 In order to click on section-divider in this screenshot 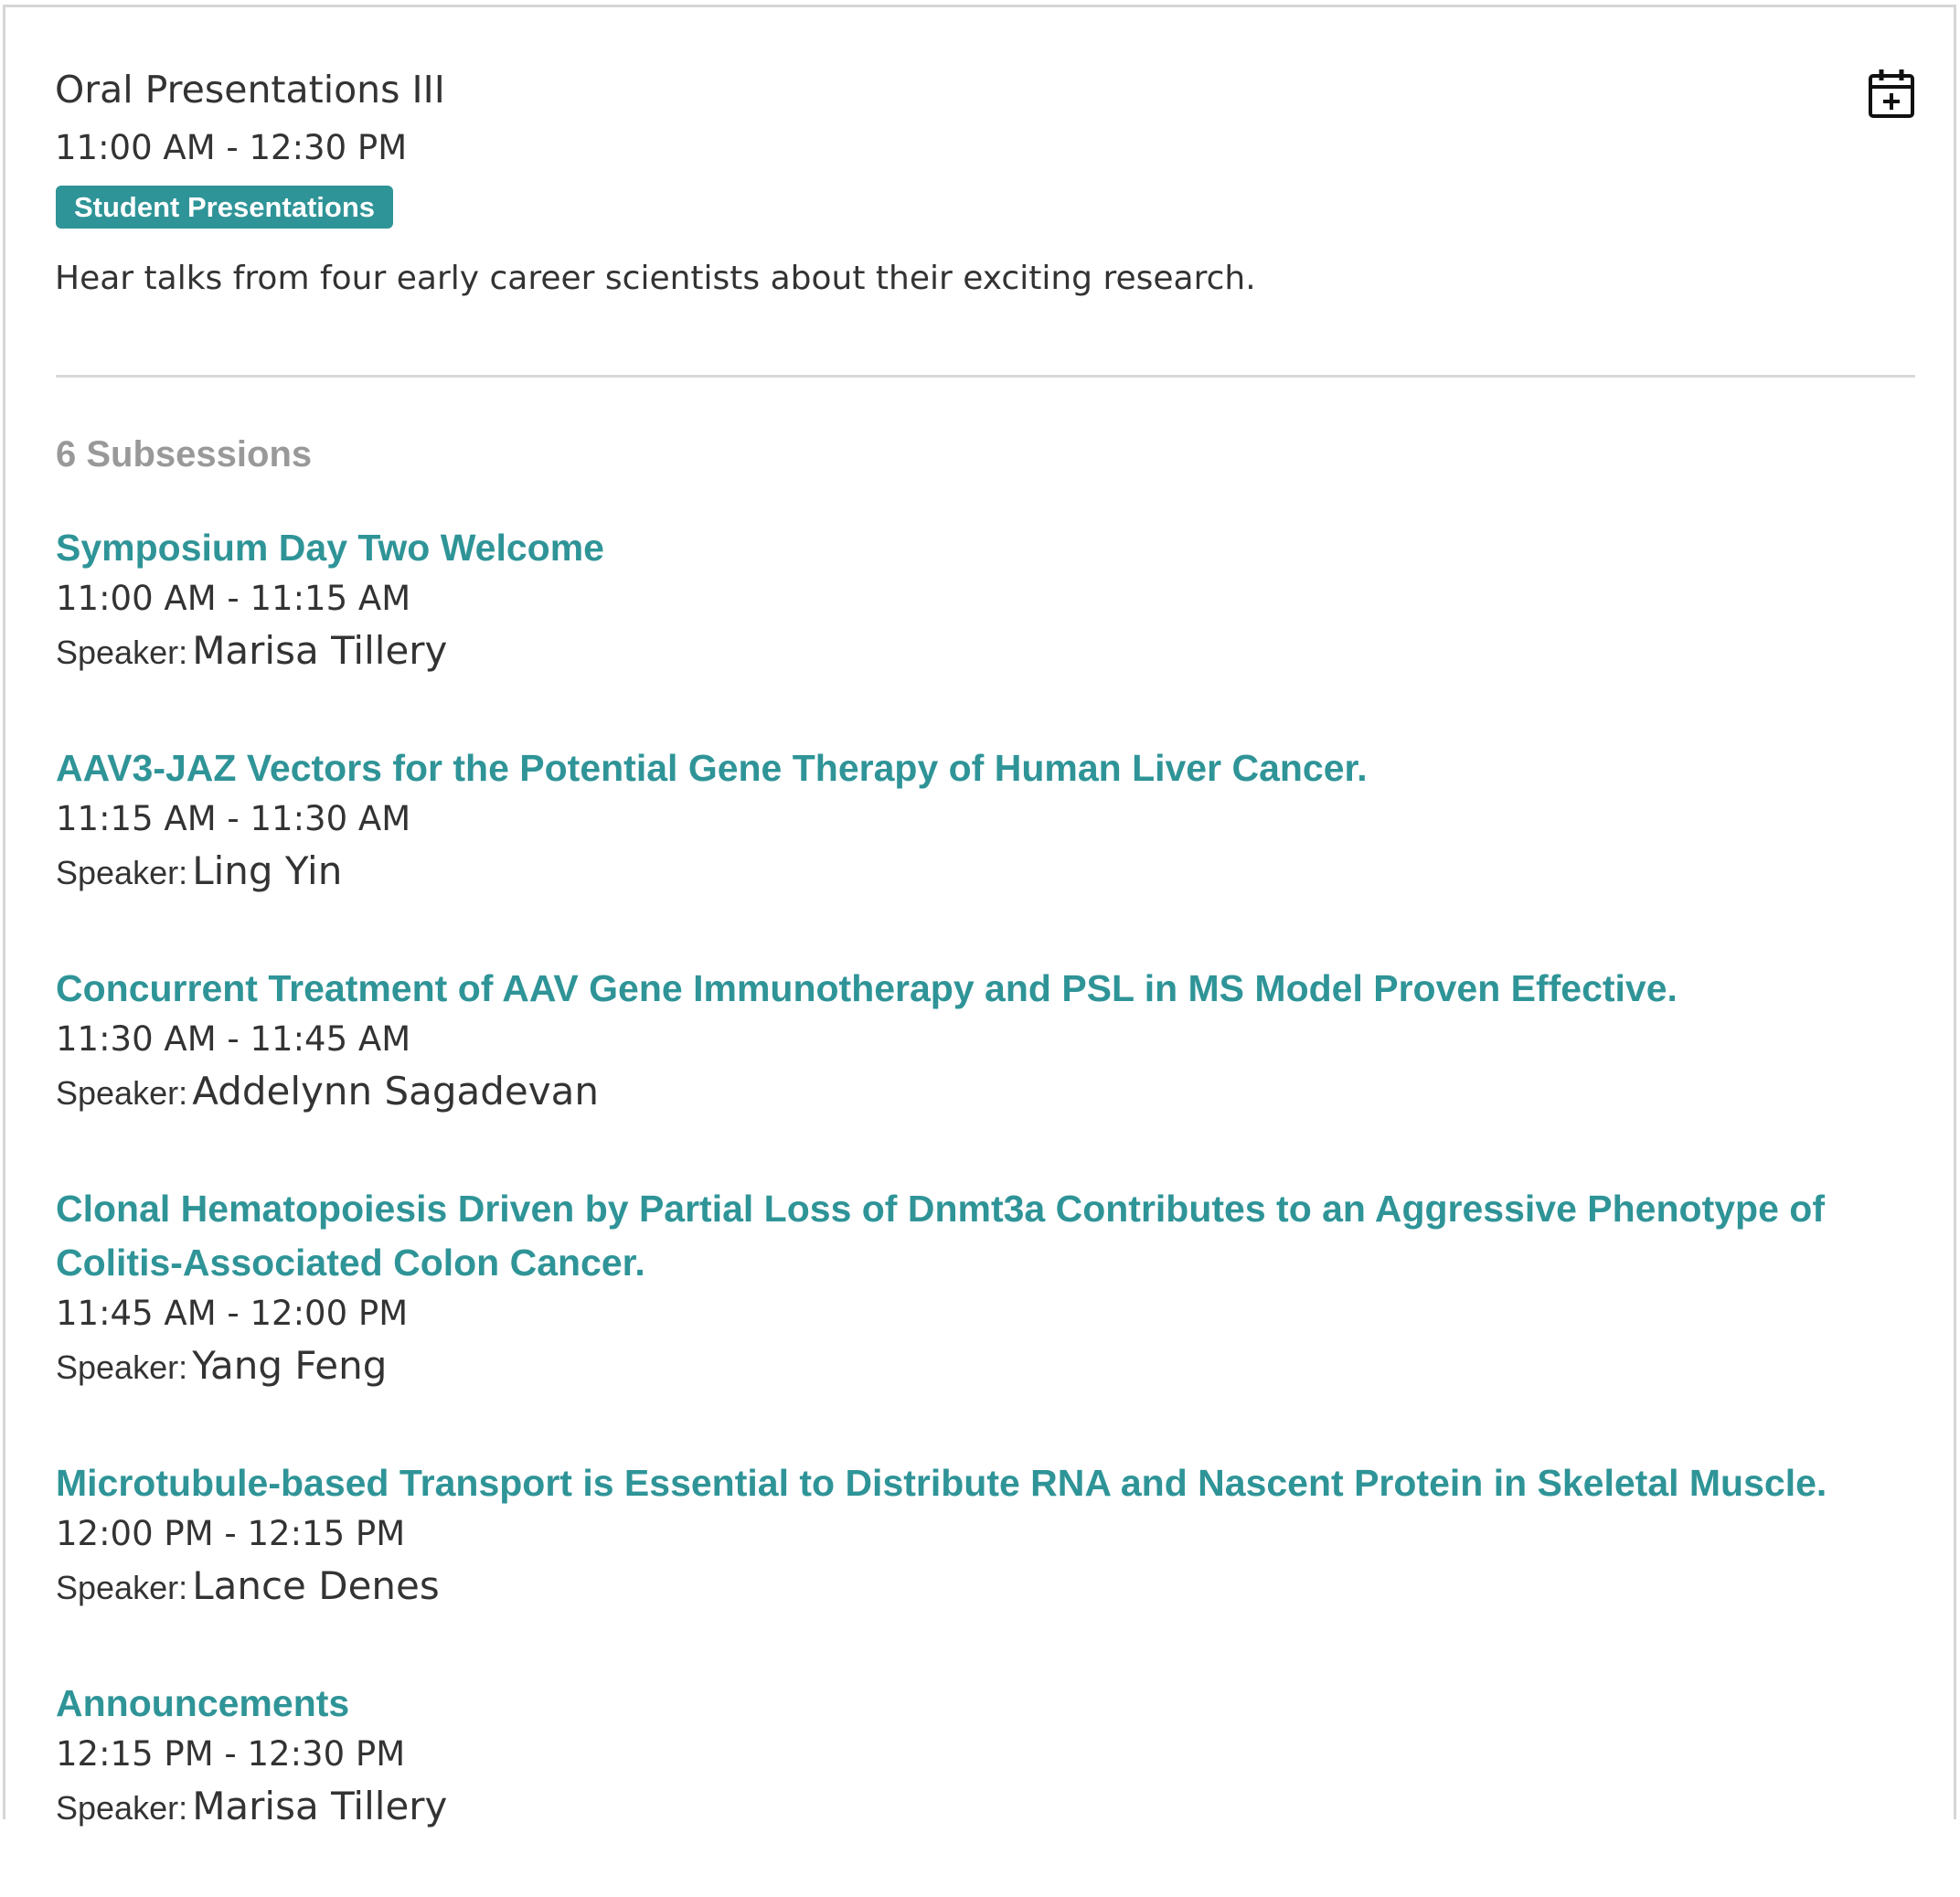, I will do `click(986, 376)`.